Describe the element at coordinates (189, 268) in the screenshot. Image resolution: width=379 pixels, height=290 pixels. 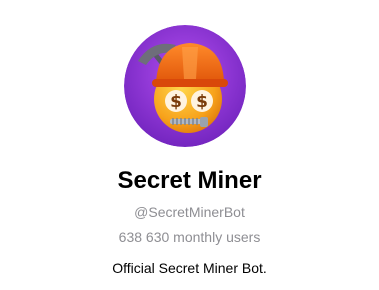
I see `bot-description: Official Secret Miner Bot.` at that location.